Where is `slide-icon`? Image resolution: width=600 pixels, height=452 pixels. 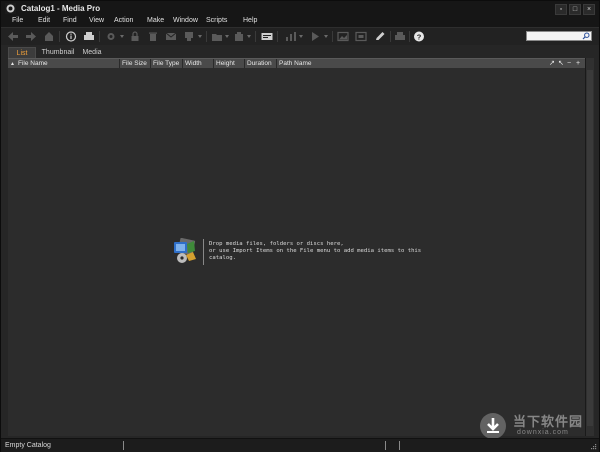
slide-icon is located at coordinates (267, 36).